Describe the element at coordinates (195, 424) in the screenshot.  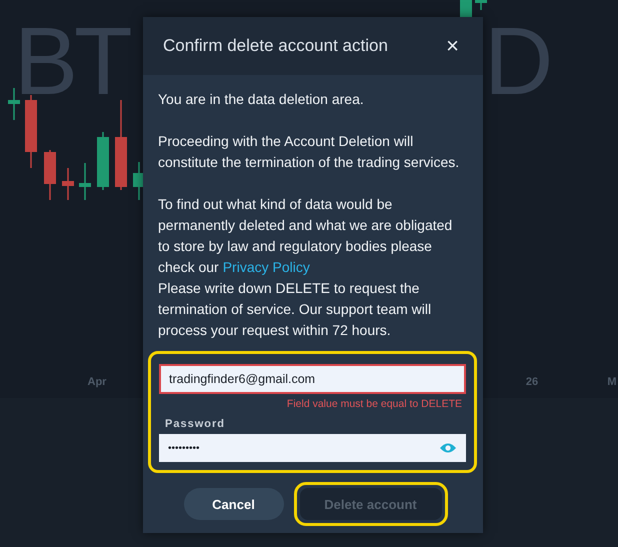
I see `password-label: Password` at that location.